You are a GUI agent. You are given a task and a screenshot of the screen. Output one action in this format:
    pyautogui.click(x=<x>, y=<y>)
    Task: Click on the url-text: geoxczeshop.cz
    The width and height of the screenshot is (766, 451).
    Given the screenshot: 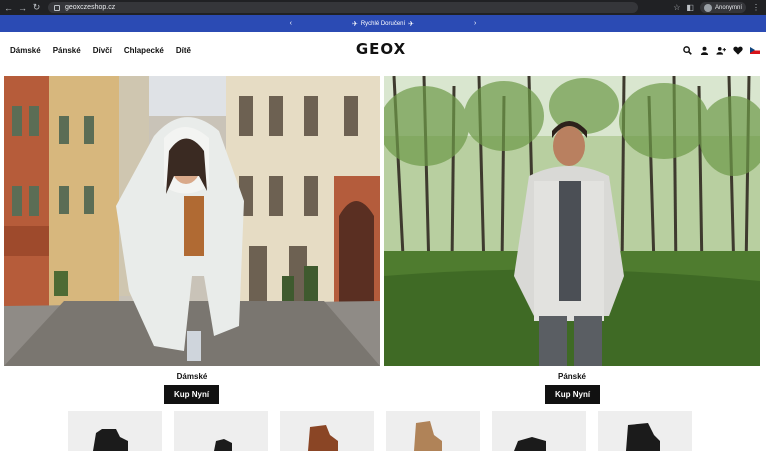 What is the action you would take?
    pyautogui.click(x=90, y=7)
    